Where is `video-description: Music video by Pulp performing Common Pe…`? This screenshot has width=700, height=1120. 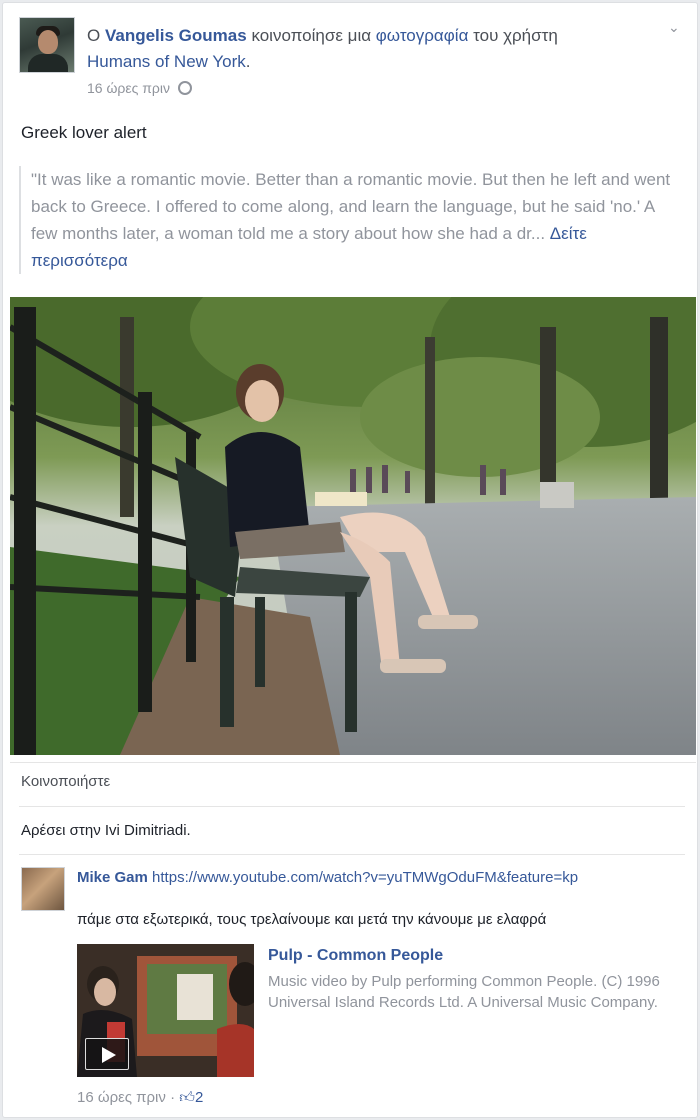 video-description: Music video by Pulp performing Common Pe… is located at coordinates (464, 992).